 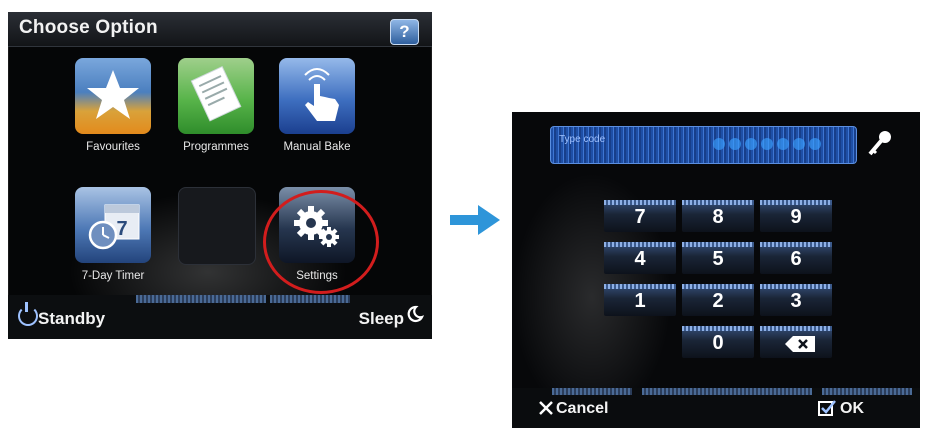 I want to click on bottom-bar: Standby Sleep, so click(x=220, y=317).